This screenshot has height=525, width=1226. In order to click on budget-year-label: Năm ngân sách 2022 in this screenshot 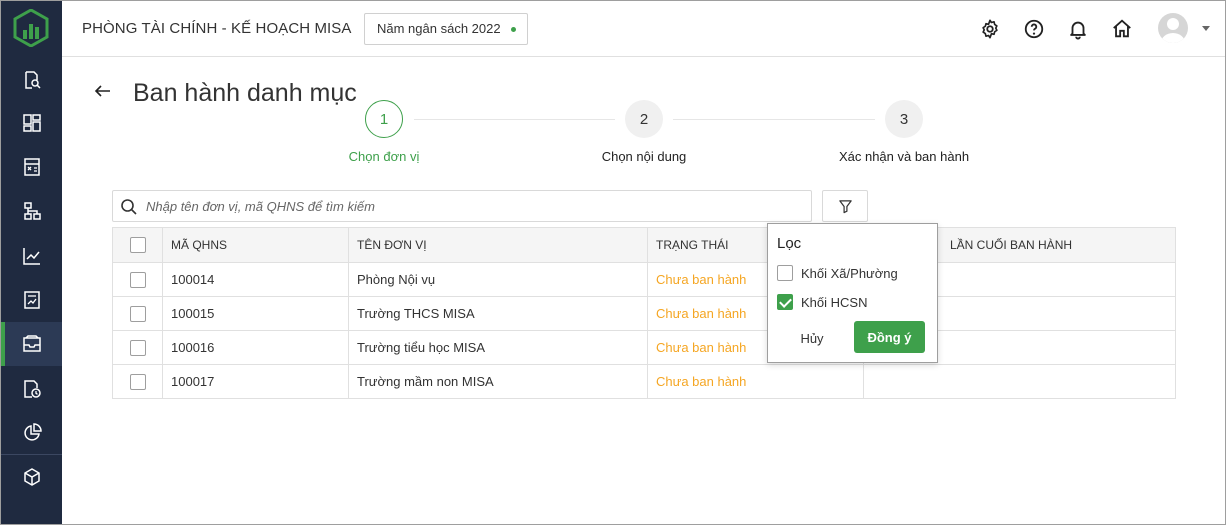, I will do `click(439, 28)`.